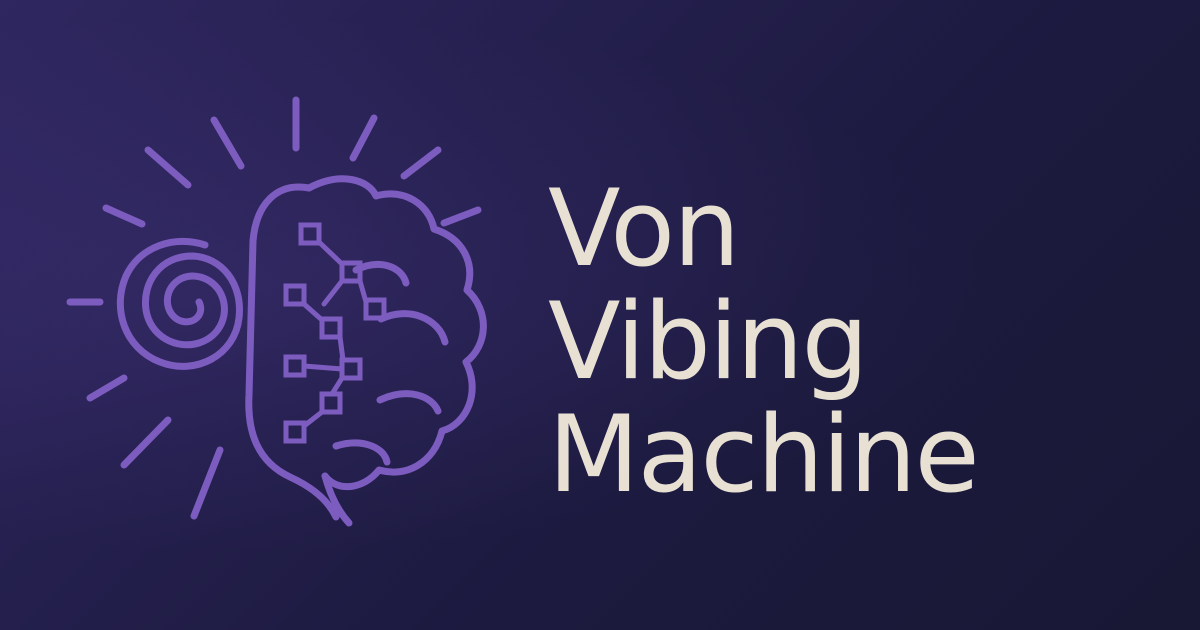  I want to click on brain, so click(366, 351).